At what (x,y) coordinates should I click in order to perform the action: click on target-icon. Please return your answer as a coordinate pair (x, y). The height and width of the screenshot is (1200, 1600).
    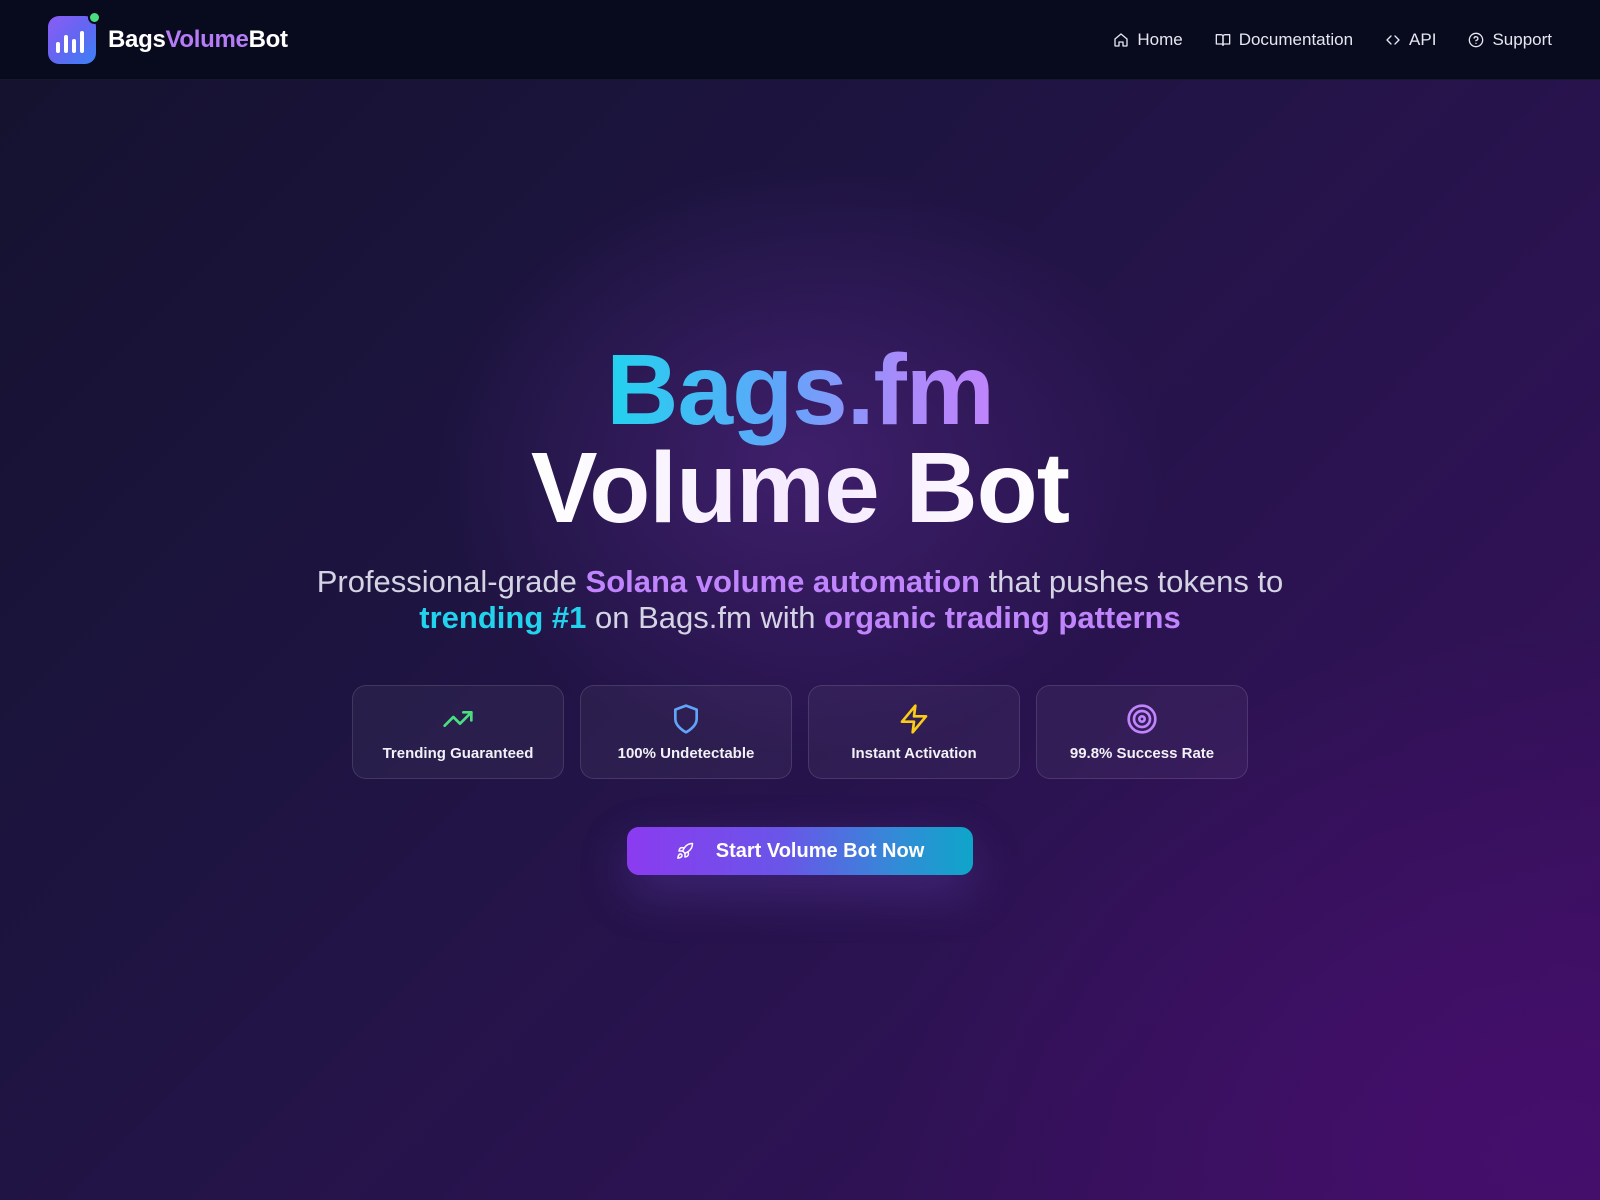
    Looking at the image, I should click on (1142, 718).